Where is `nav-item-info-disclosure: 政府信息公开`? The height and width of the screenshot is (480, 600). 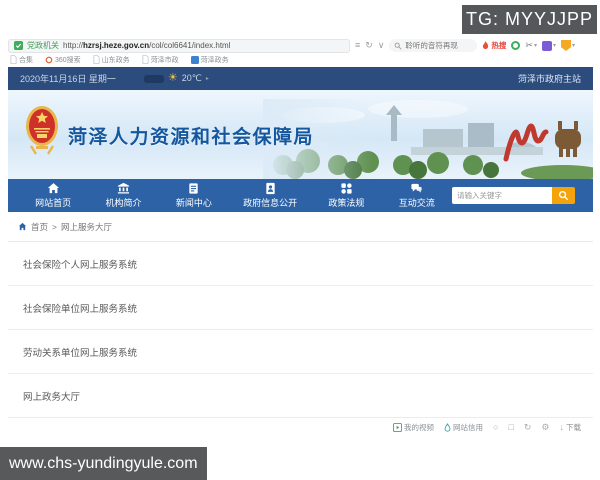 nav-item-info-disclosure: 政府信息公开 is located at coordinates (270, 195).